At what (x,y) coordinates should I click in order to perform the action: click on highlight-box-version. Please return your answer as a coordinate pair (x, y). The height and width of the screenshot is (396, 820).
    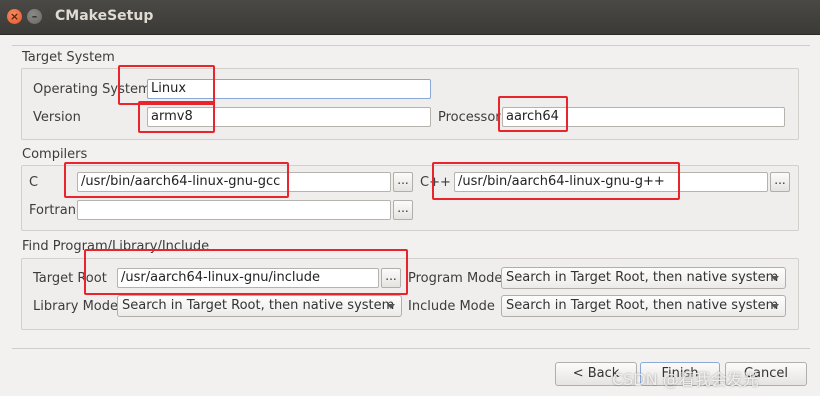
    Looking at the image, I should click on (176, 117).